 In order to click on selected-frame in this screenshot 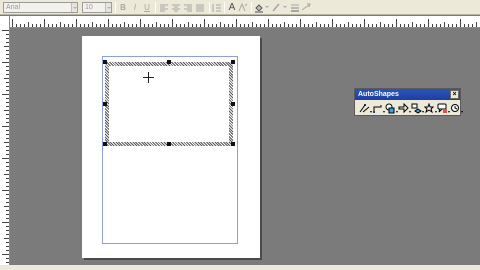, I will do `click(169, 104)`.